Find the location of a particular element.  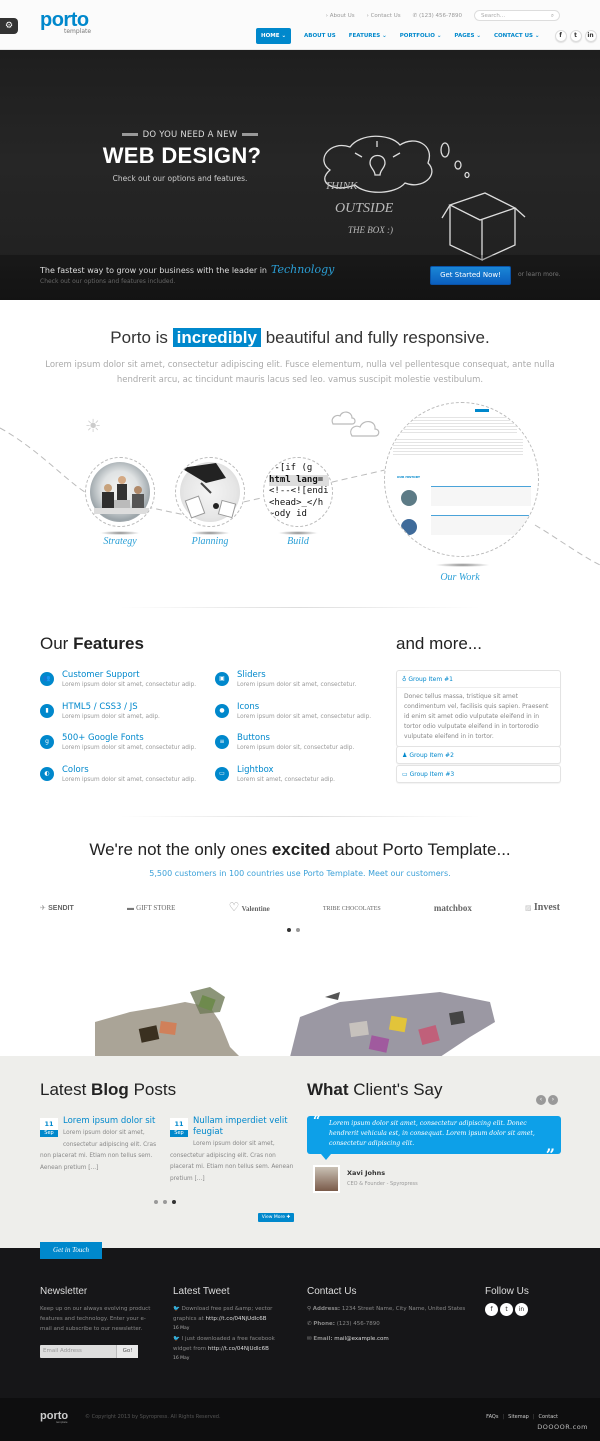

chevron-down-icon: ⌄ is located at coordinates (284, 36).